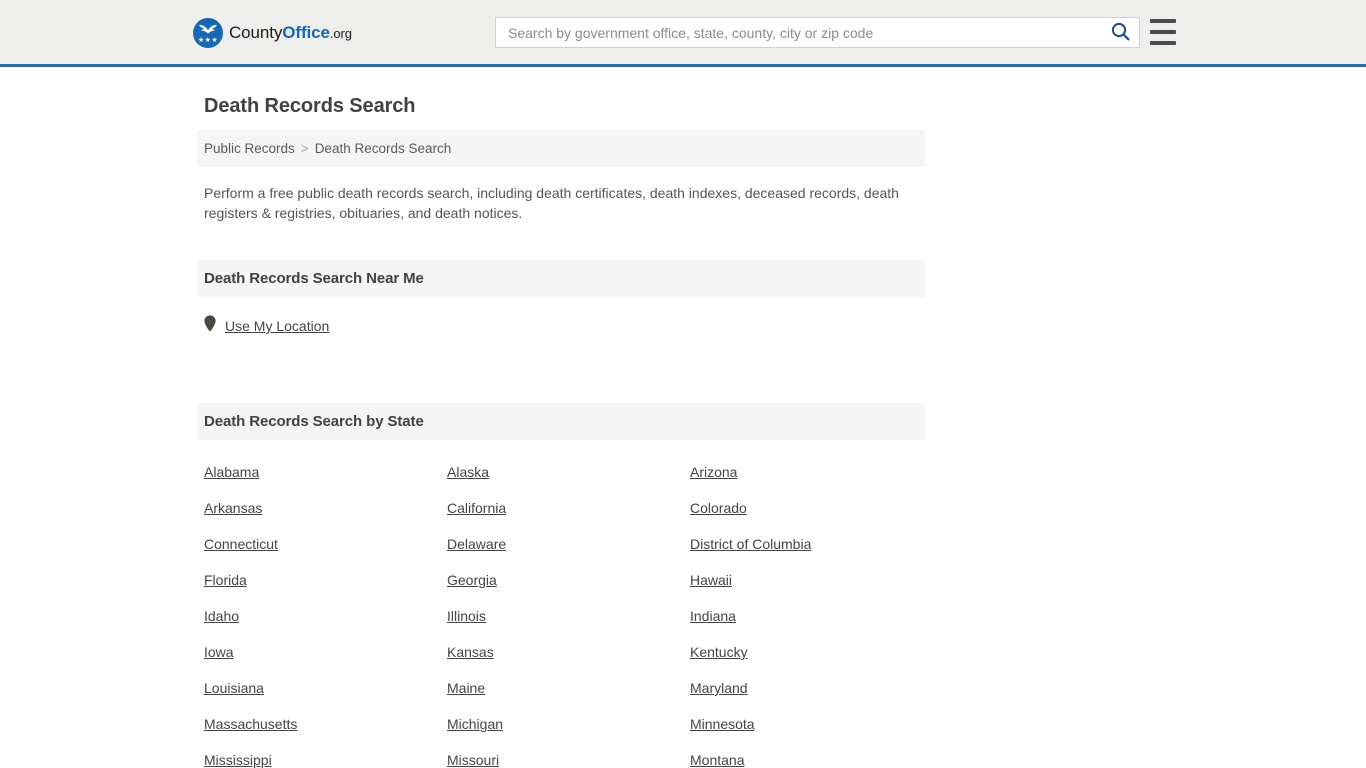 The height and width of the screenshot is (768, 1366). Describe the element at coordinates (250, 724) in the screenshot. I see `state-link: Massachusetts` at that location.